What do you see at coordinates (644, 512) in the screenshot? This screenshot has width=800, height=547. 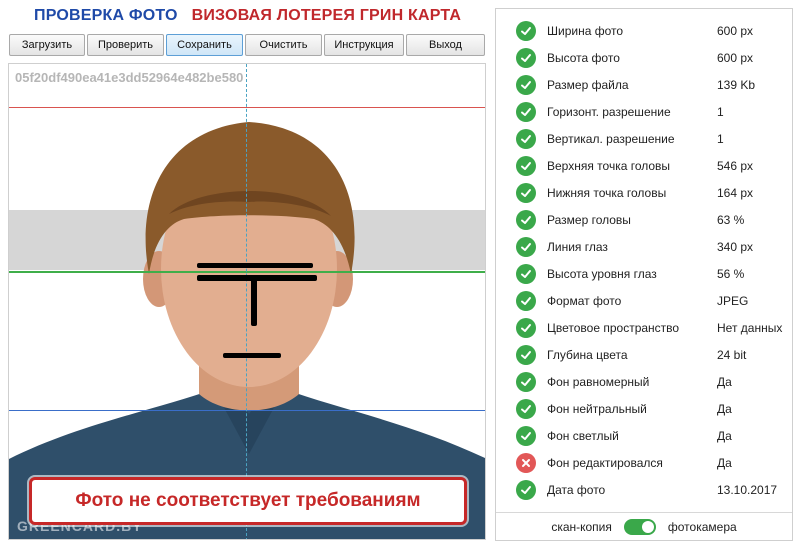 I see `divider` at bounding box center [644, 512].